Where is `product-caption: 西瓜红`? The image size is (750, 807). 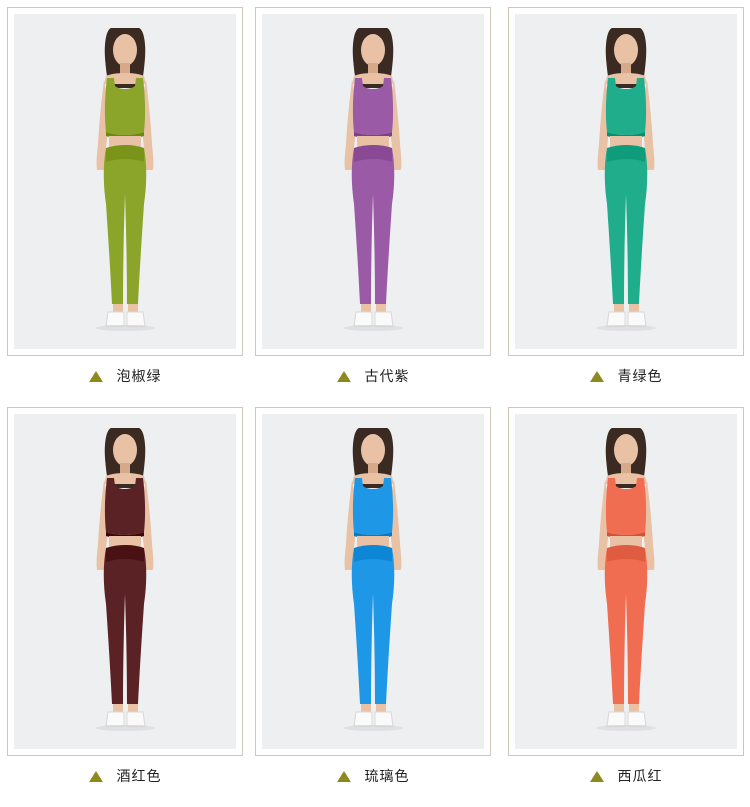 product-caption: 西瓜红 is located at coordinates (626, 776).